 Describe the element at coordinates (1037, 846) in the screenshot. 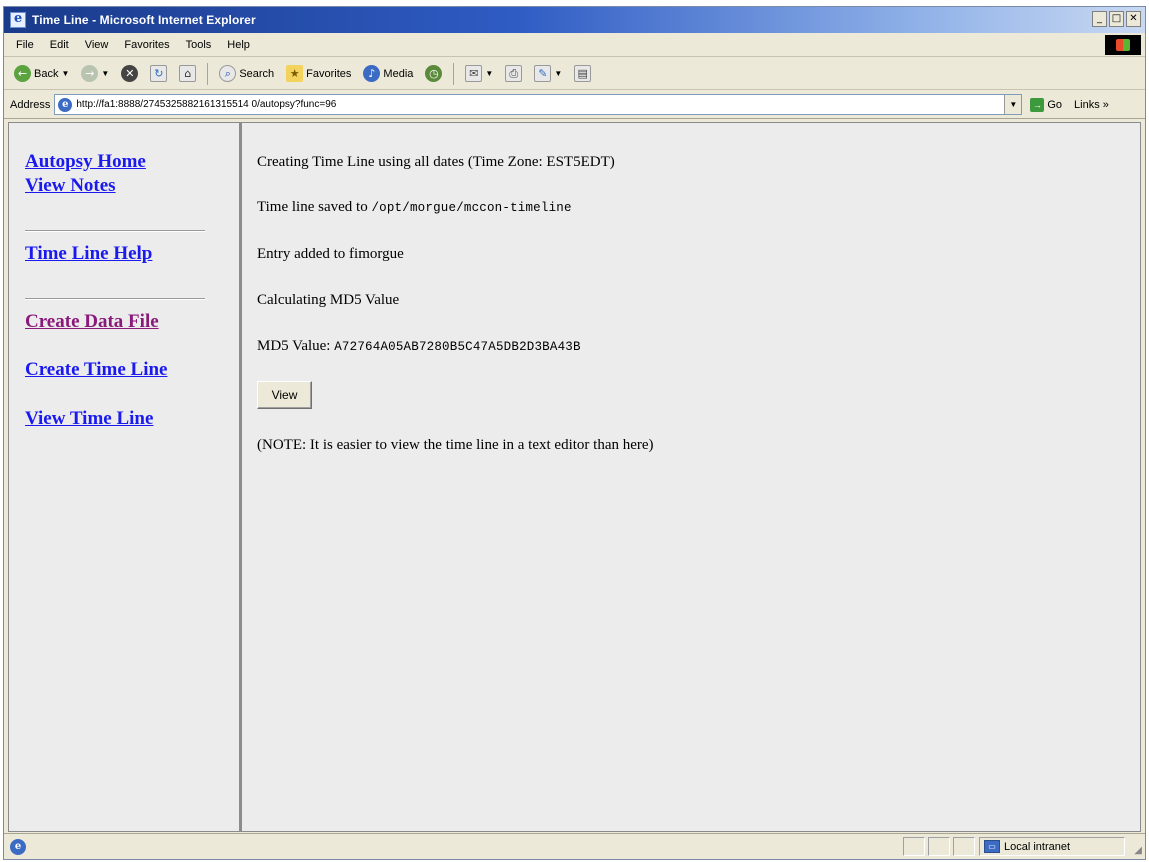

I see `zone-label: Local intranet` at that location.